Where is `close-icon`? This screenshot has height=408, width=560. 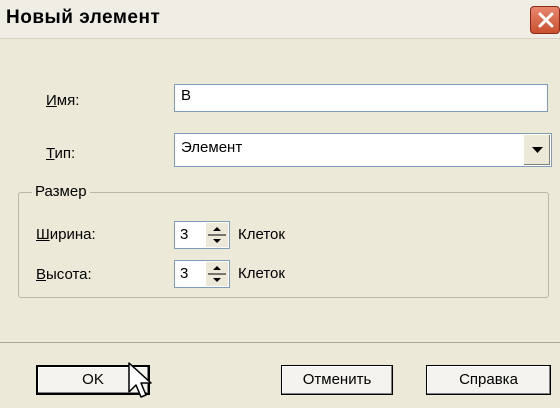 close-icon is located at coordinates (546, 20).